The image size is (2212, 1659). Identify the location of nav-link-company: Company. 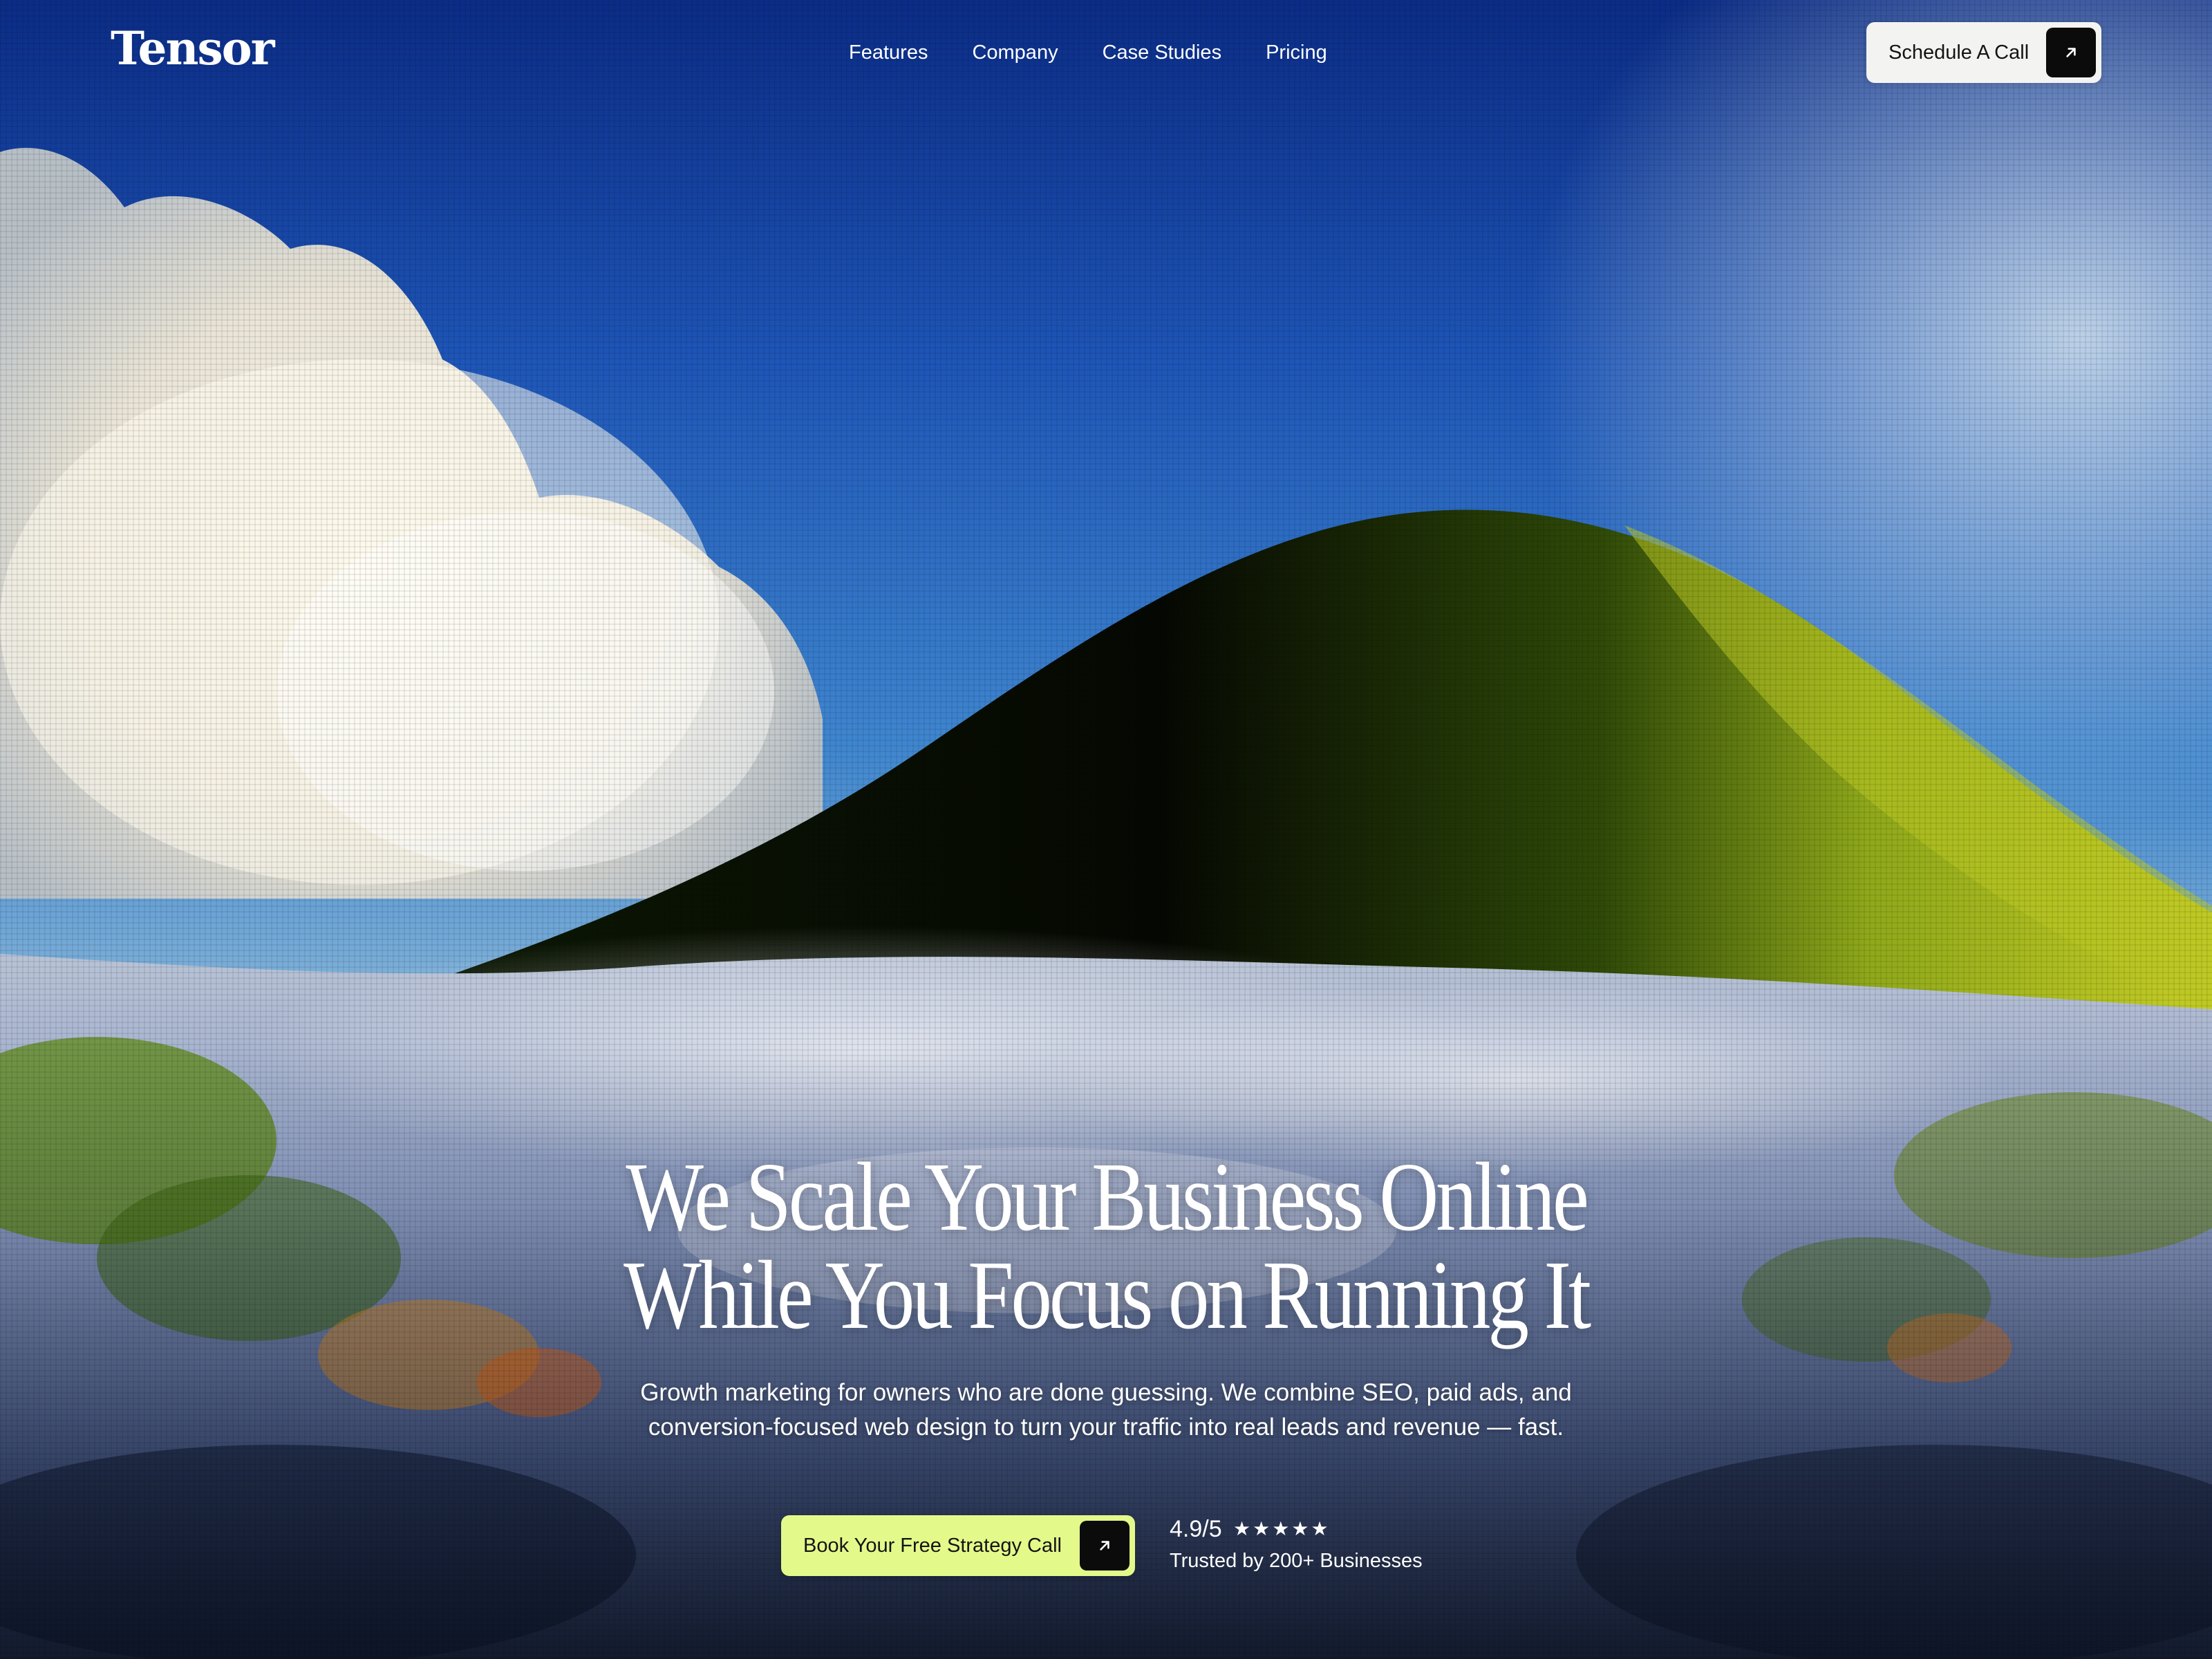
(1015, 53).